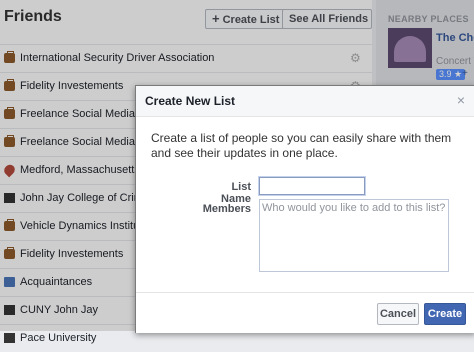 The width and height of the screenshot is (474, 352). What do you see at coordinates (236, 193) in the screenshot?
I see `list-name-label: List Name` at bounding box center [236, 193].